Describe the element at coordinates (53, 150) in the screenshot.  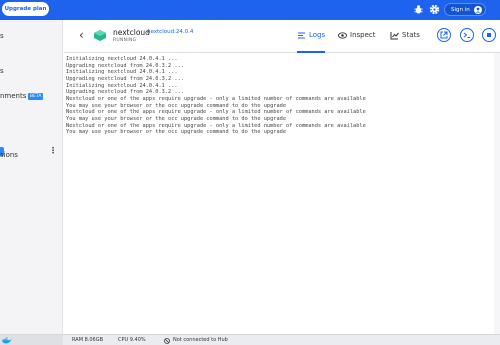
I see `kebab-menu-icon: ⋮` at that location.